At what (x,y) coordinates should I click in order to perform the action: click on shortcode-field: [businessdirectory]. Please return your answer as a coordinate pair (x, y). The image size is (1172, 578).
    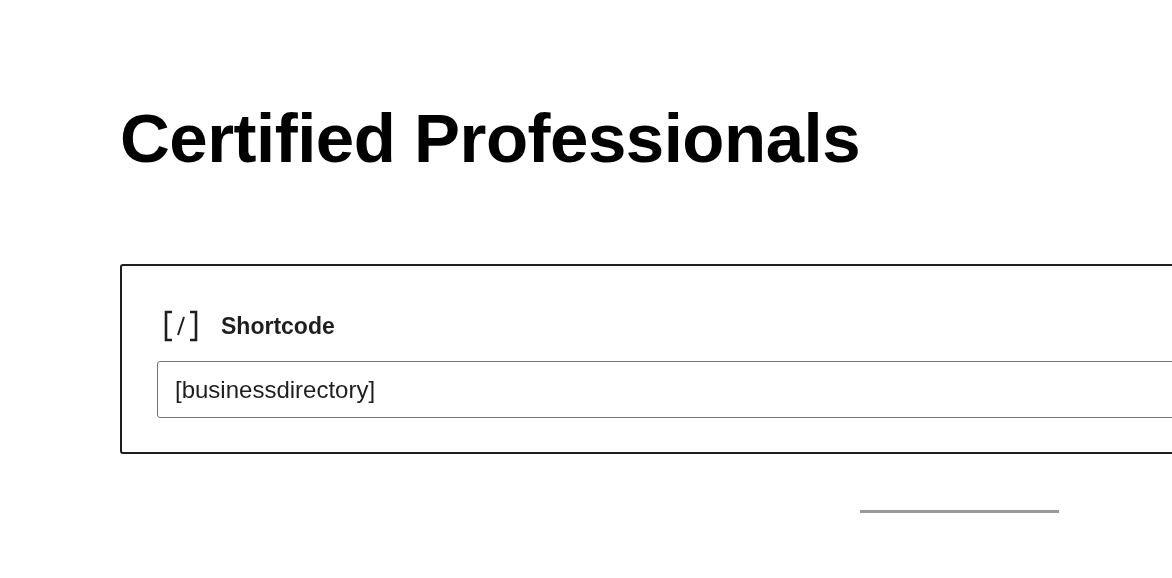
    Looking at the image, I should click on (664, 389).